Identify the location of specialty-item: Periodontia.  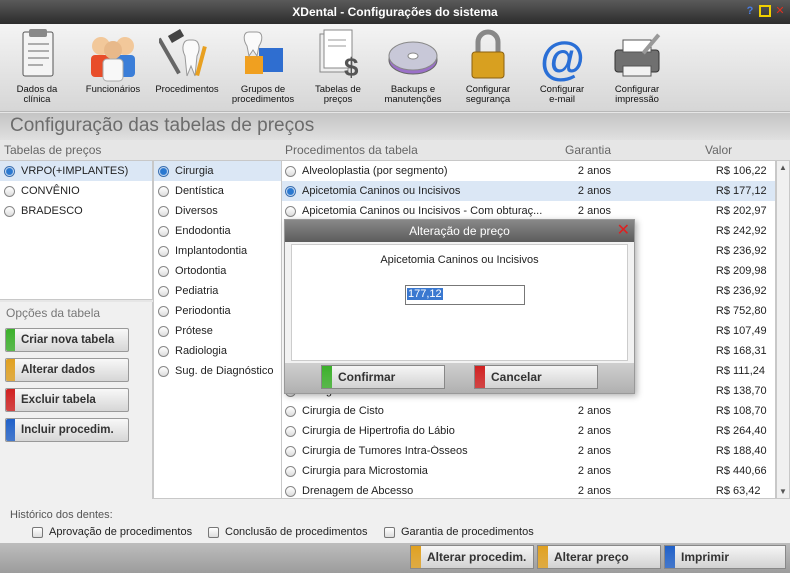
(217, 311).